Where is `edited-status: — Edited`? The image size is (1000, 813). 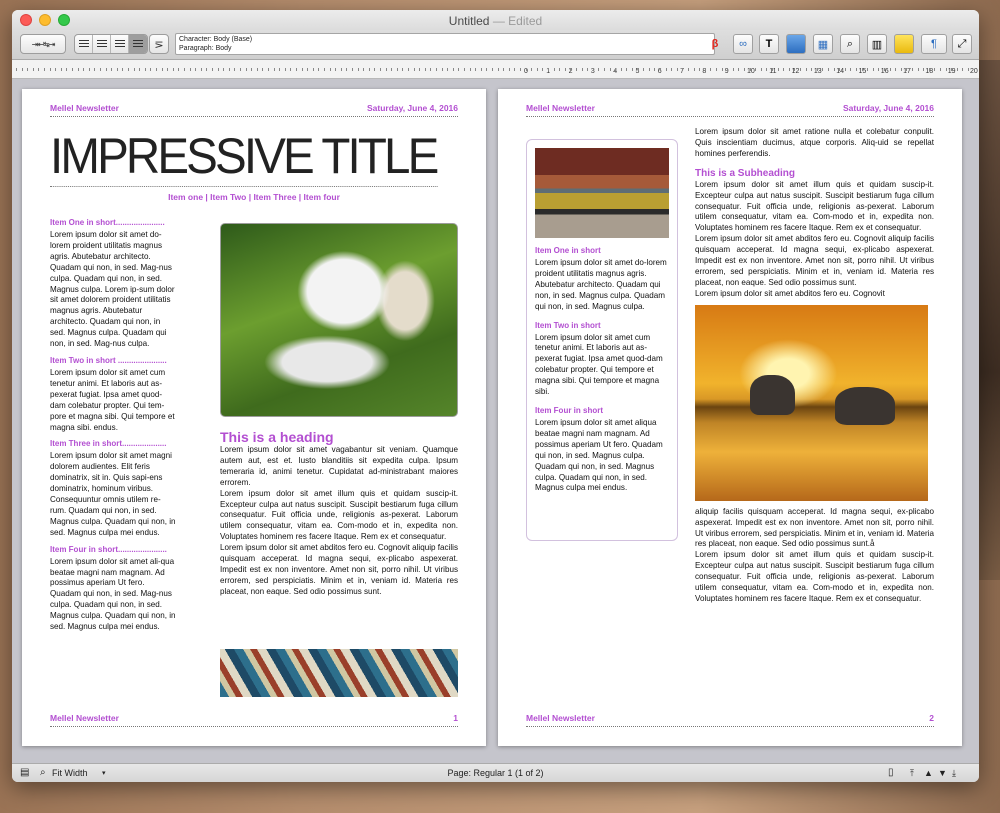 edited-status: — Edited is located at coordinates (517, 21).